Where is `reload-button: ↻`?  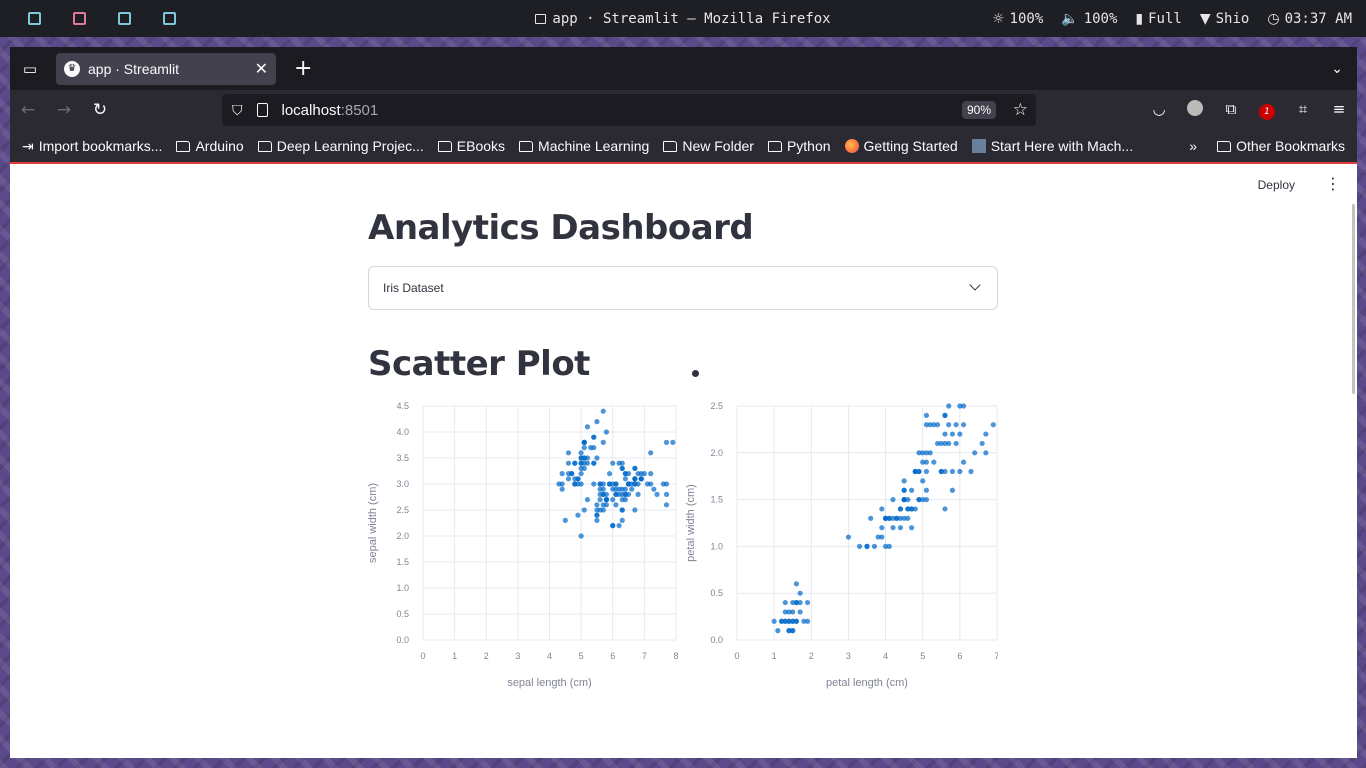
reload-button: ↻ is located at coordinates (100, 110).